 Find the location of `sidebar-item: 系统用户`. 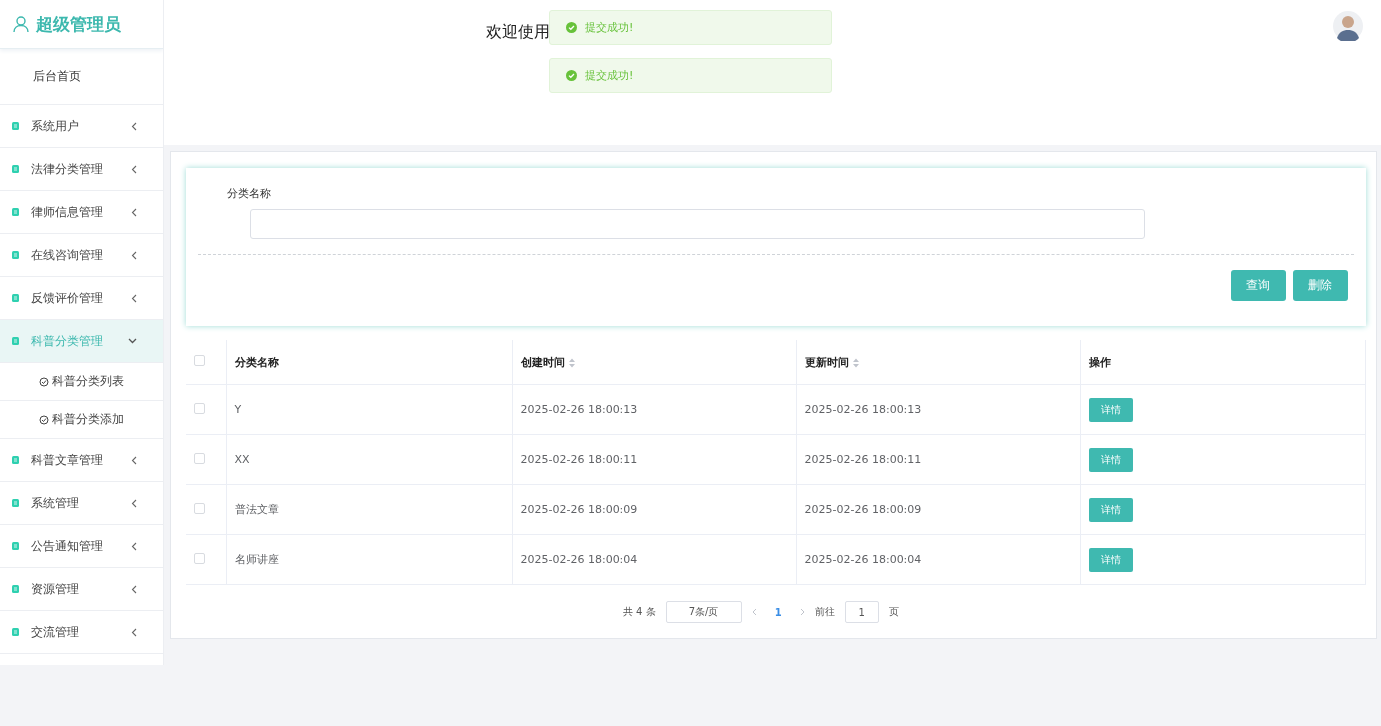

sidebar-item: 系统用户 is located at coordinates (81, 126).